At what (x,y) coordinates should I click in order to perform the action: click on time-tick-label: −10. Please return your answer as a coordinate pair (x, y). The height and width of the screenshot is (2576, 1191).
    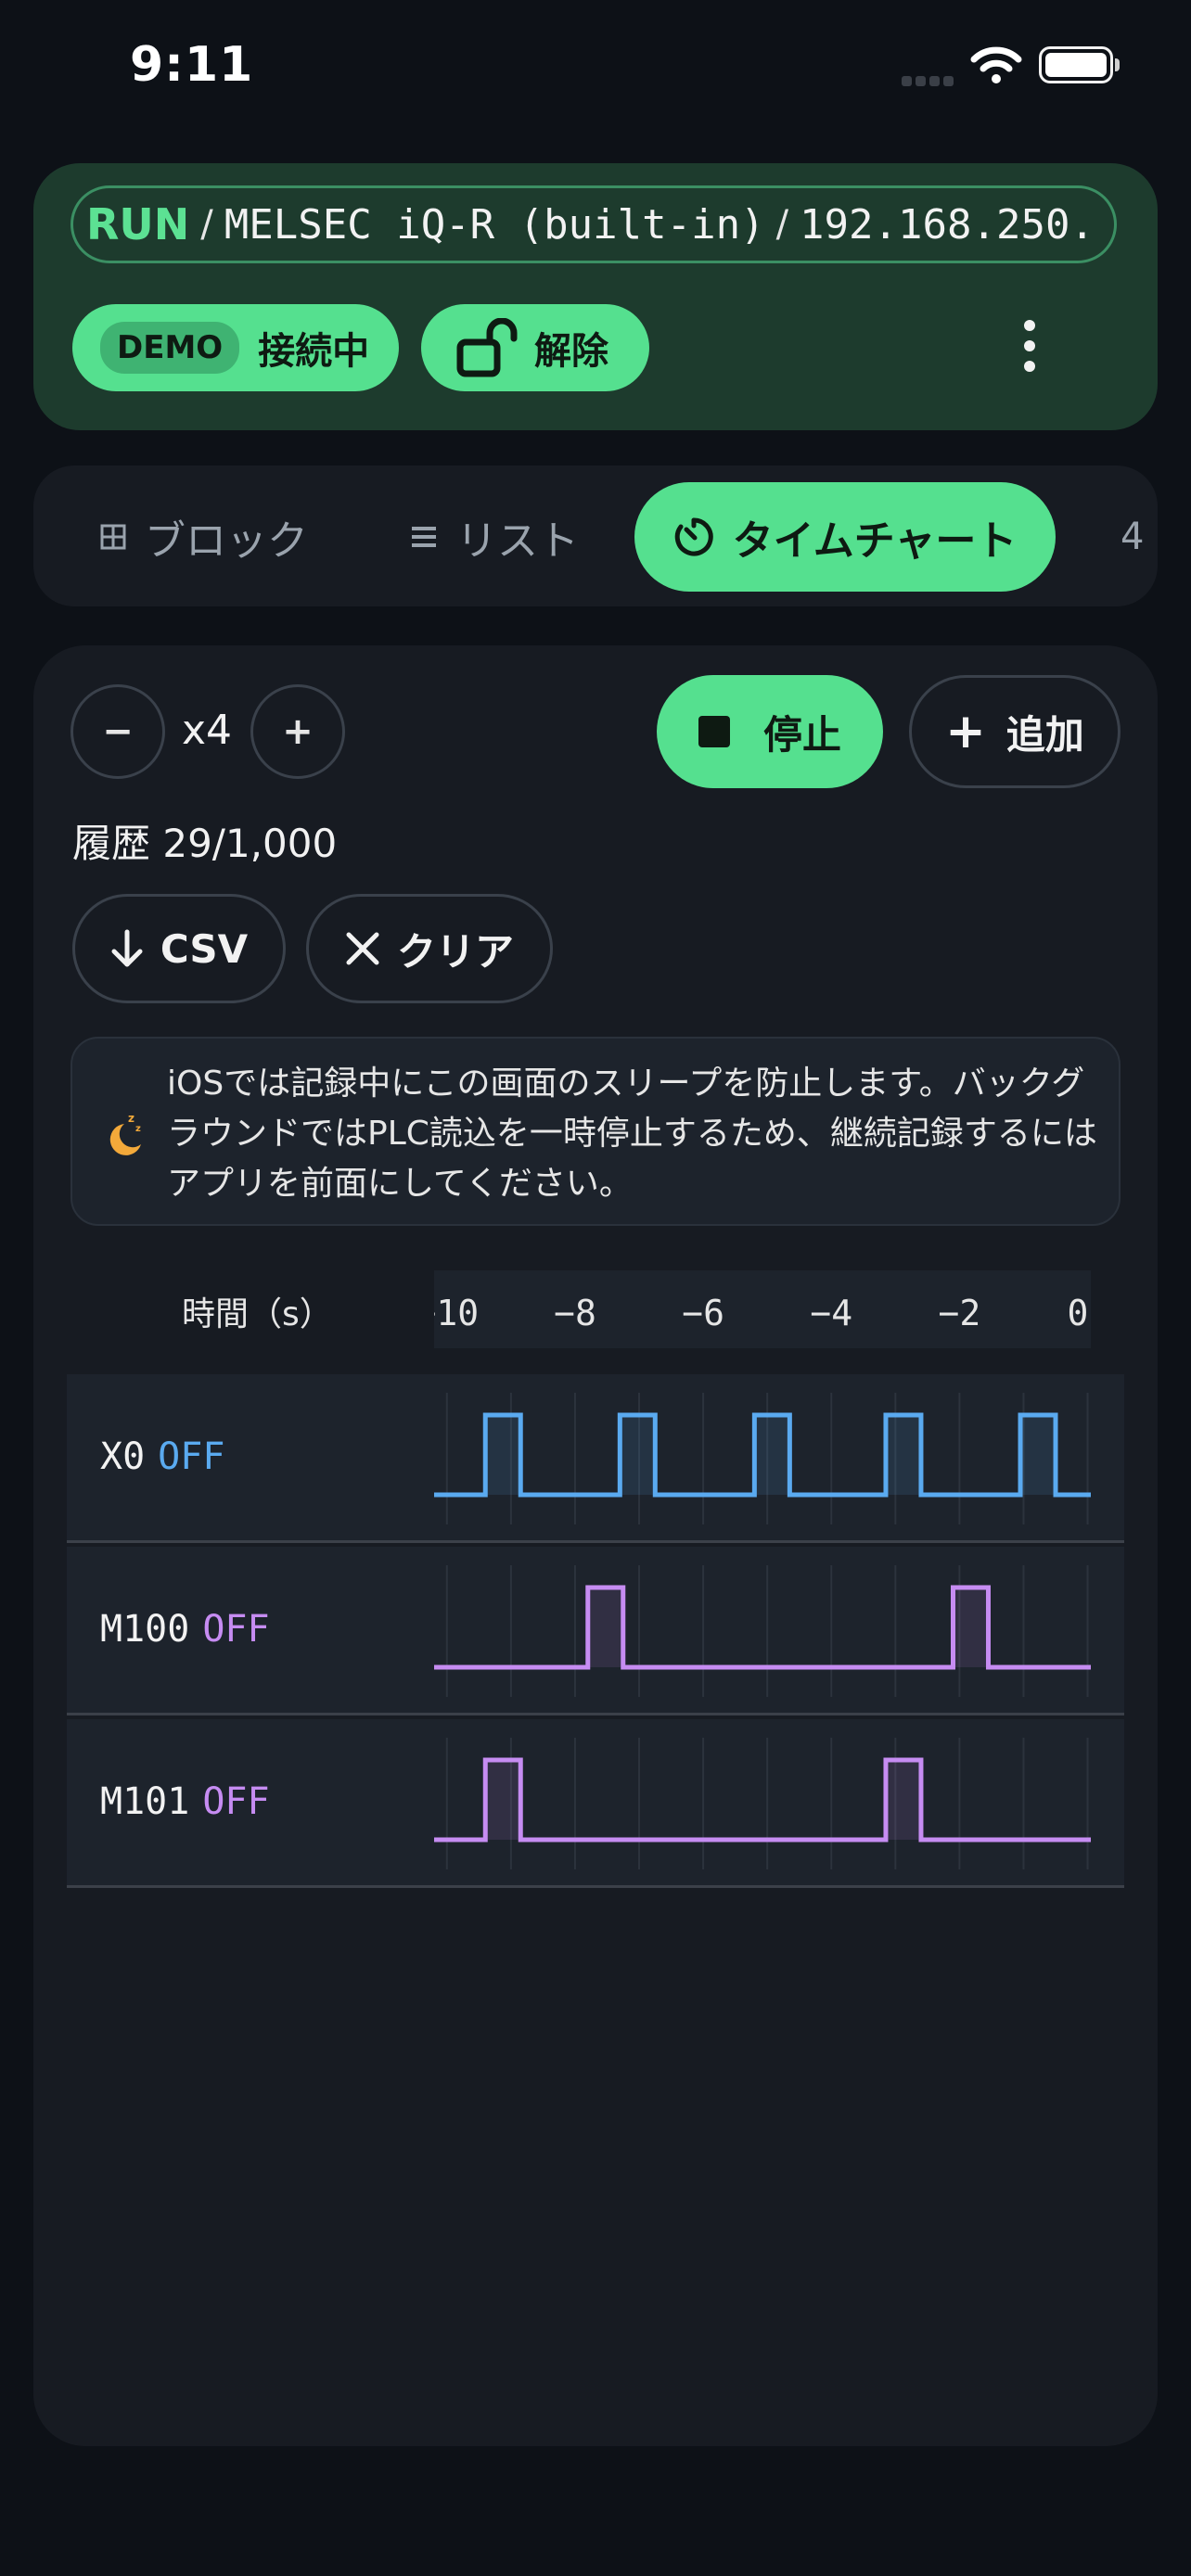
    Looking at the image, I should click on (457, 1313).